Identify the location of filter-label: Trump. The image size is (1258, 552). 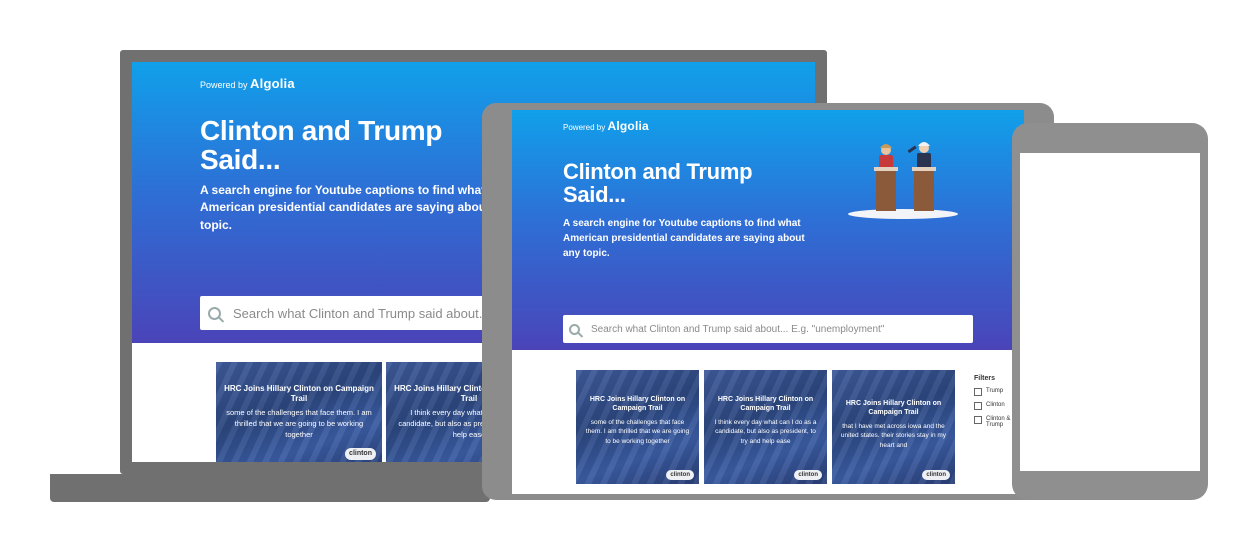
(995, 391).